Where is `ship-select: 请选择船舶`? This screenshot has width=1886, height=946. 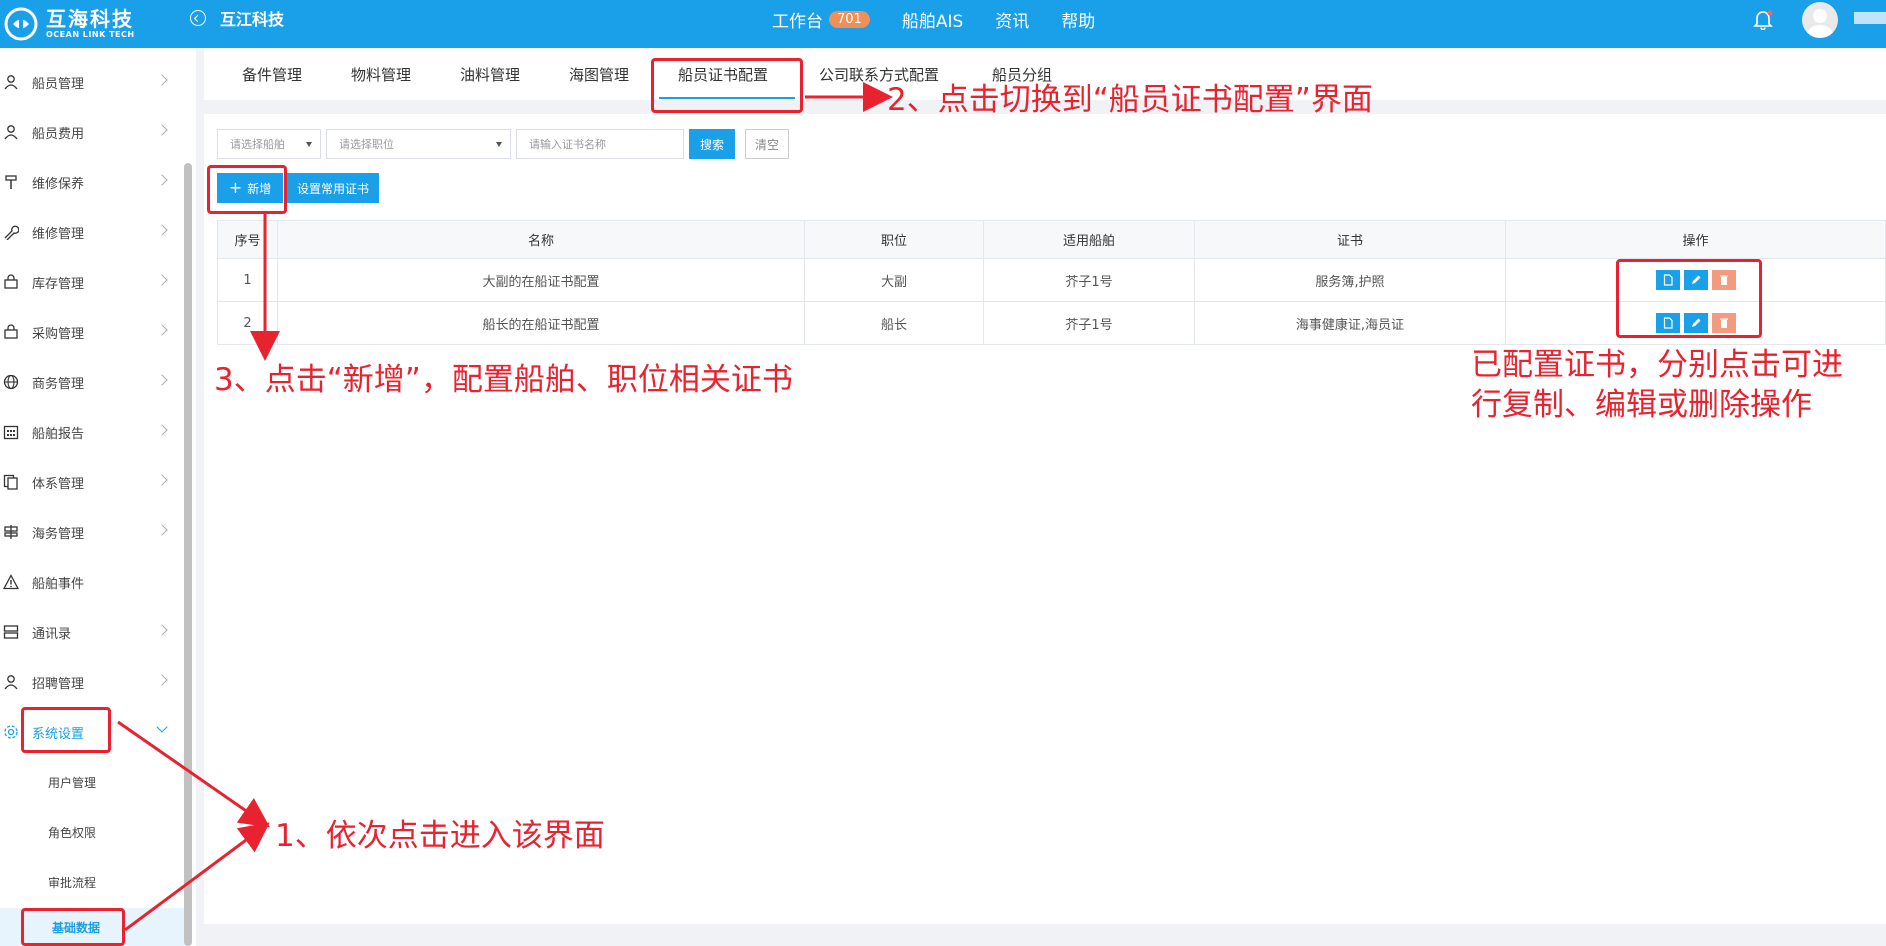
ship-select: 请选择船舶 is located at coordinates (269, 144).